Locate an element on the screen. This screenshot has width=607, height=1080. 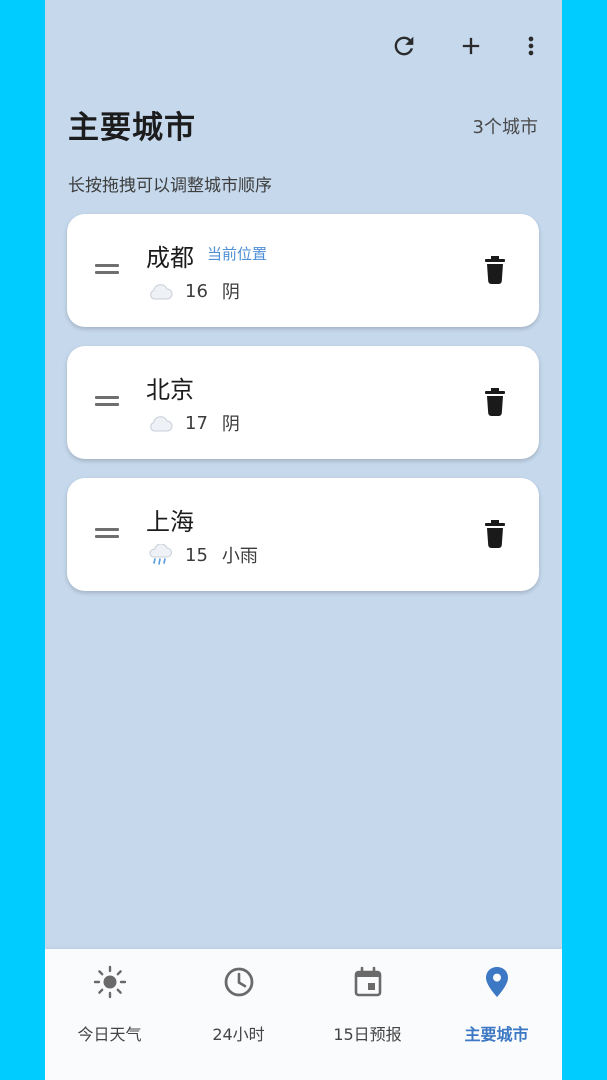
city-card-shanghai: 上海 15 小雨 is located at coordinates (303, 534).